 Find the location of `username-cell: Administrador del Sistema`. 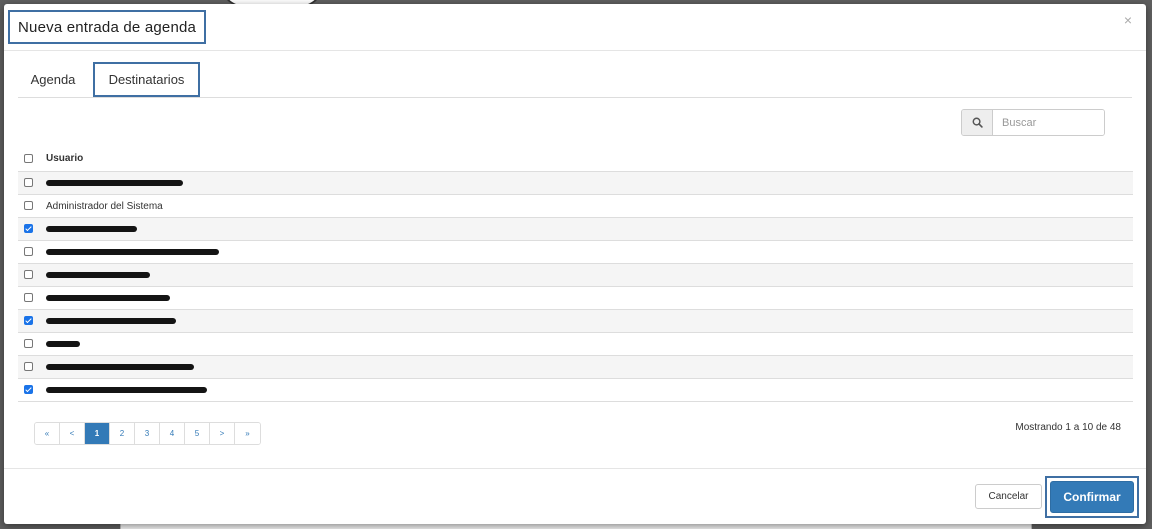

username-cell: Administrador del Sistema is located at coordinates (104, 206).